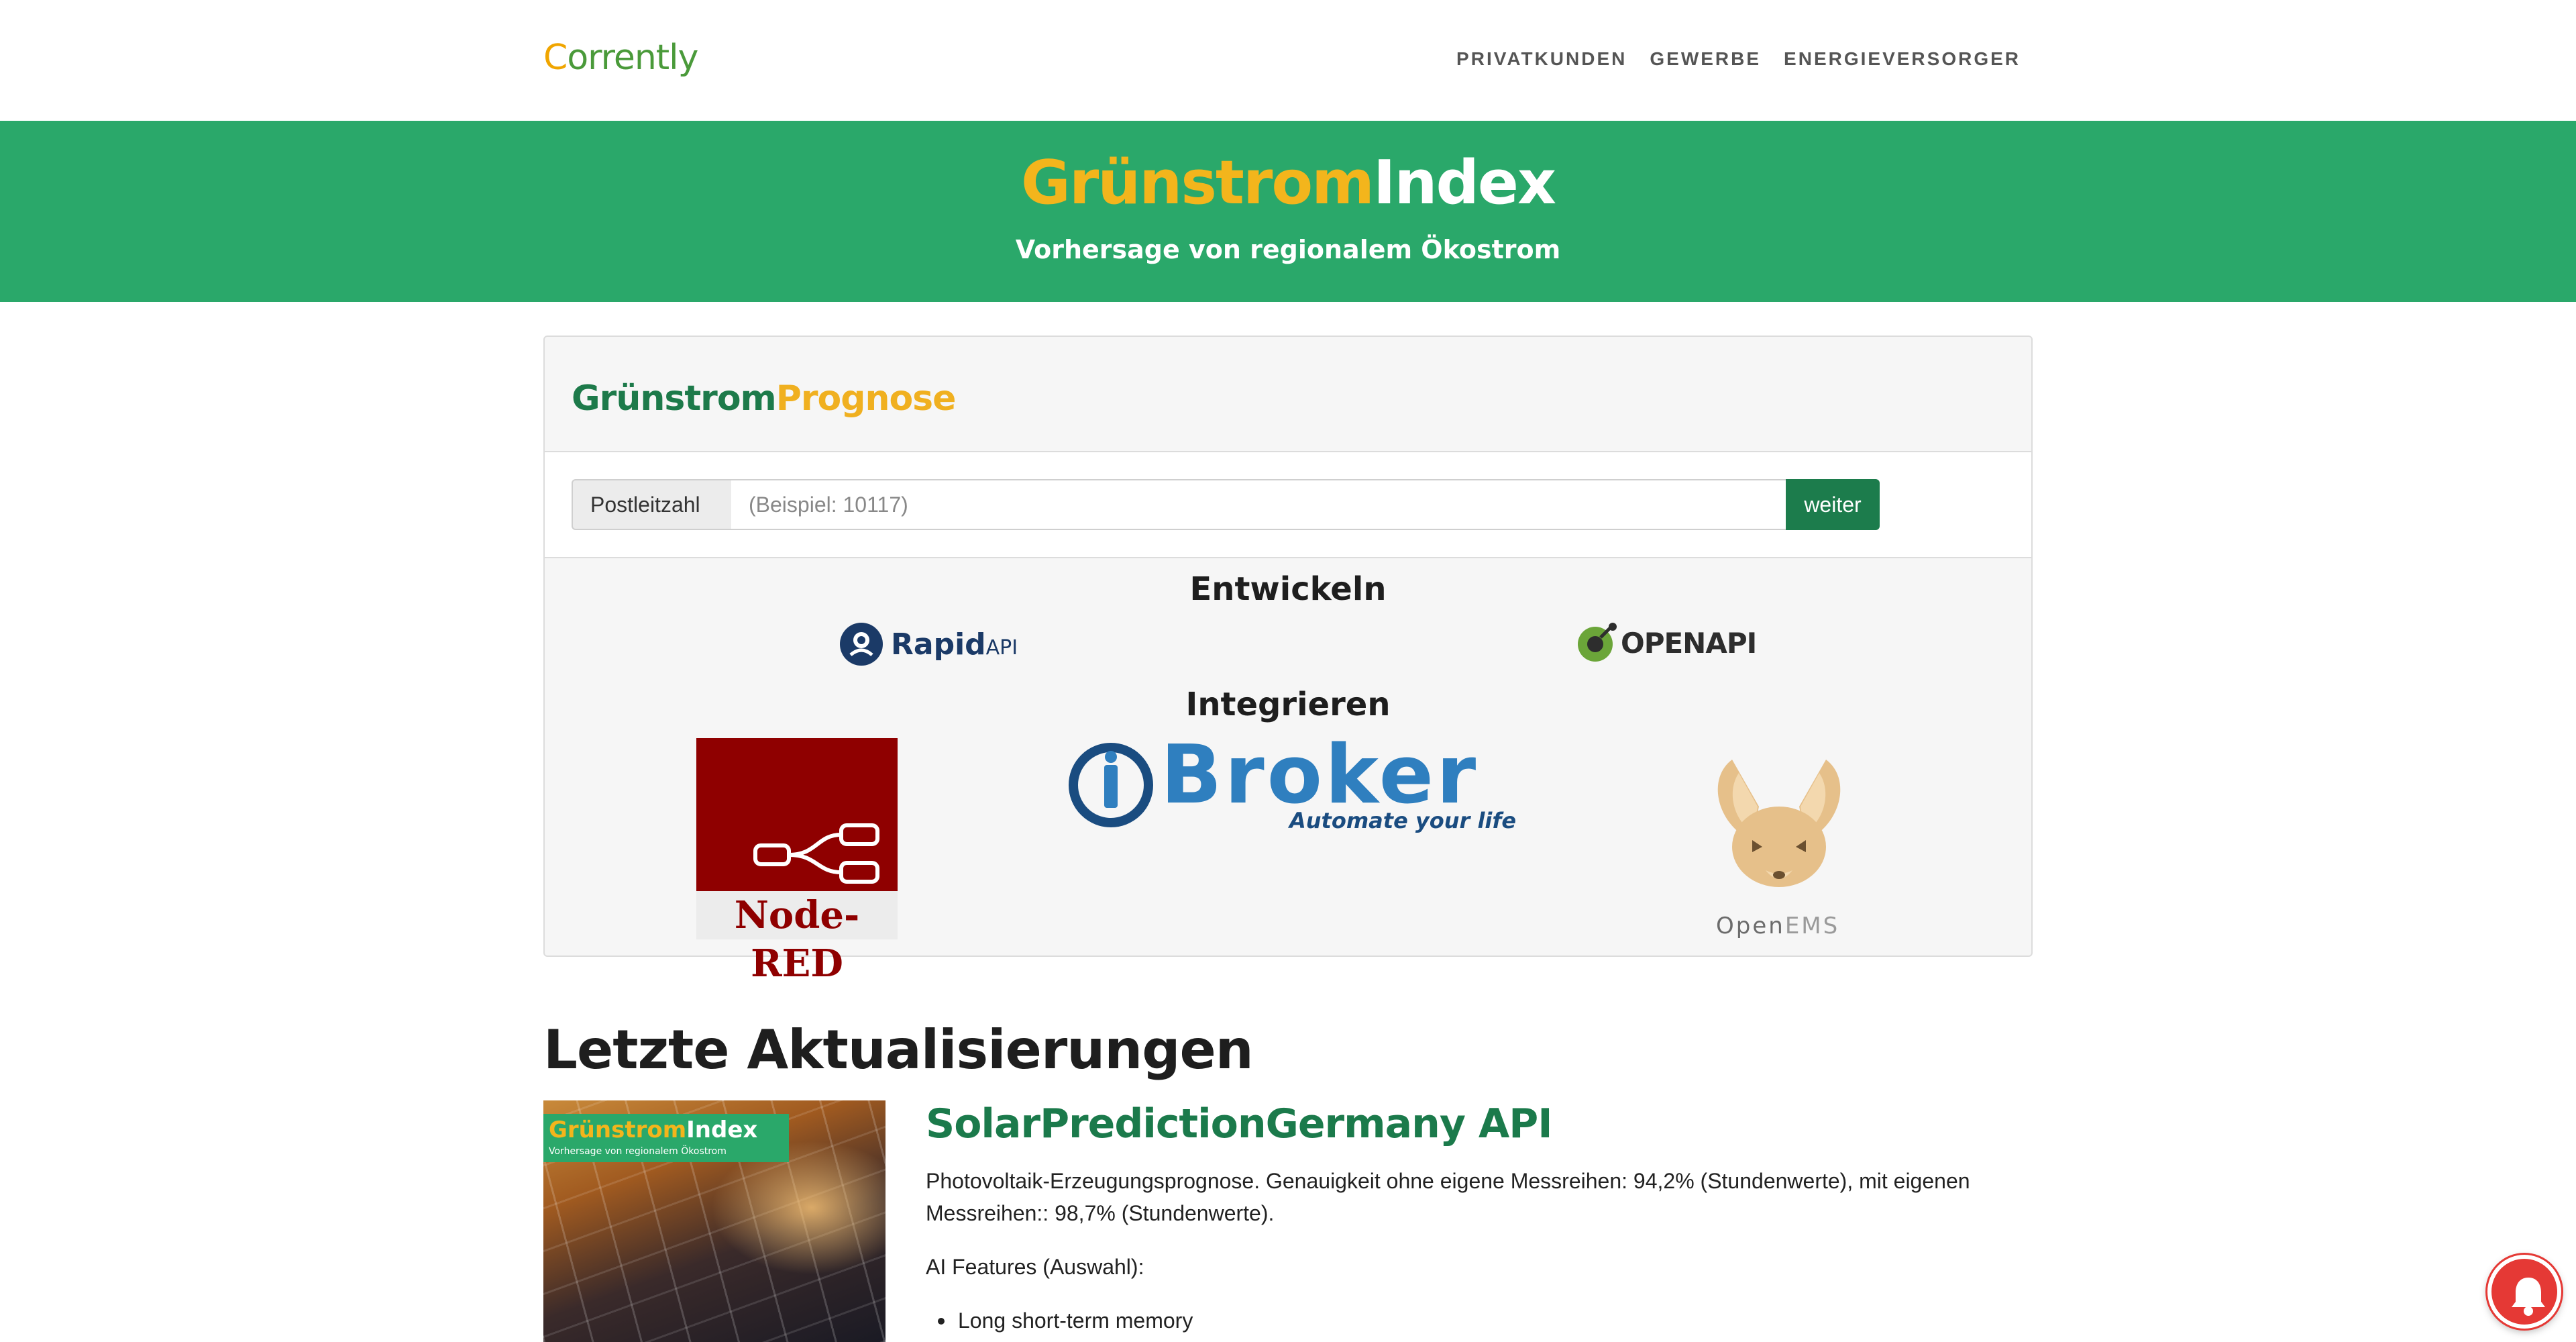 The image size is (2576, 1342). I want to click on openapi-icon, so click(1597, 642).